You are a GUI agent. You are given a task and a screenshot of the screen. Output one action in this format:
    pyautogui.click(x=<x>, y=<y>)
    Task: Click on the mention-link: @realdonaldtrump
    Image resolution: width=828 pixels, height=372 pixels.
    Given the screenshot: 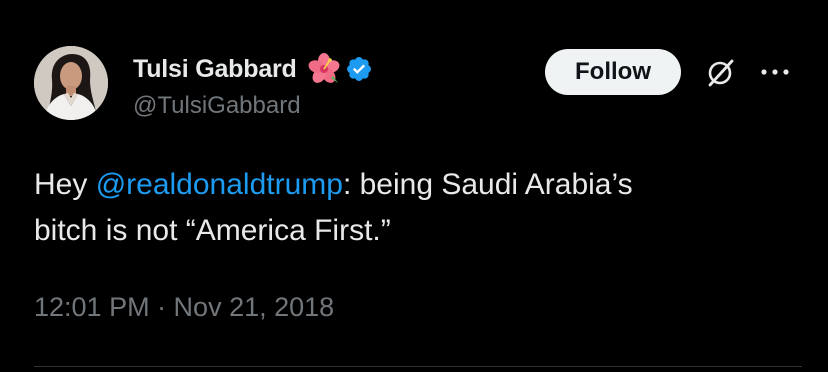 What is the action you would take?
    pyautogui.click(x=219, y=184)
    